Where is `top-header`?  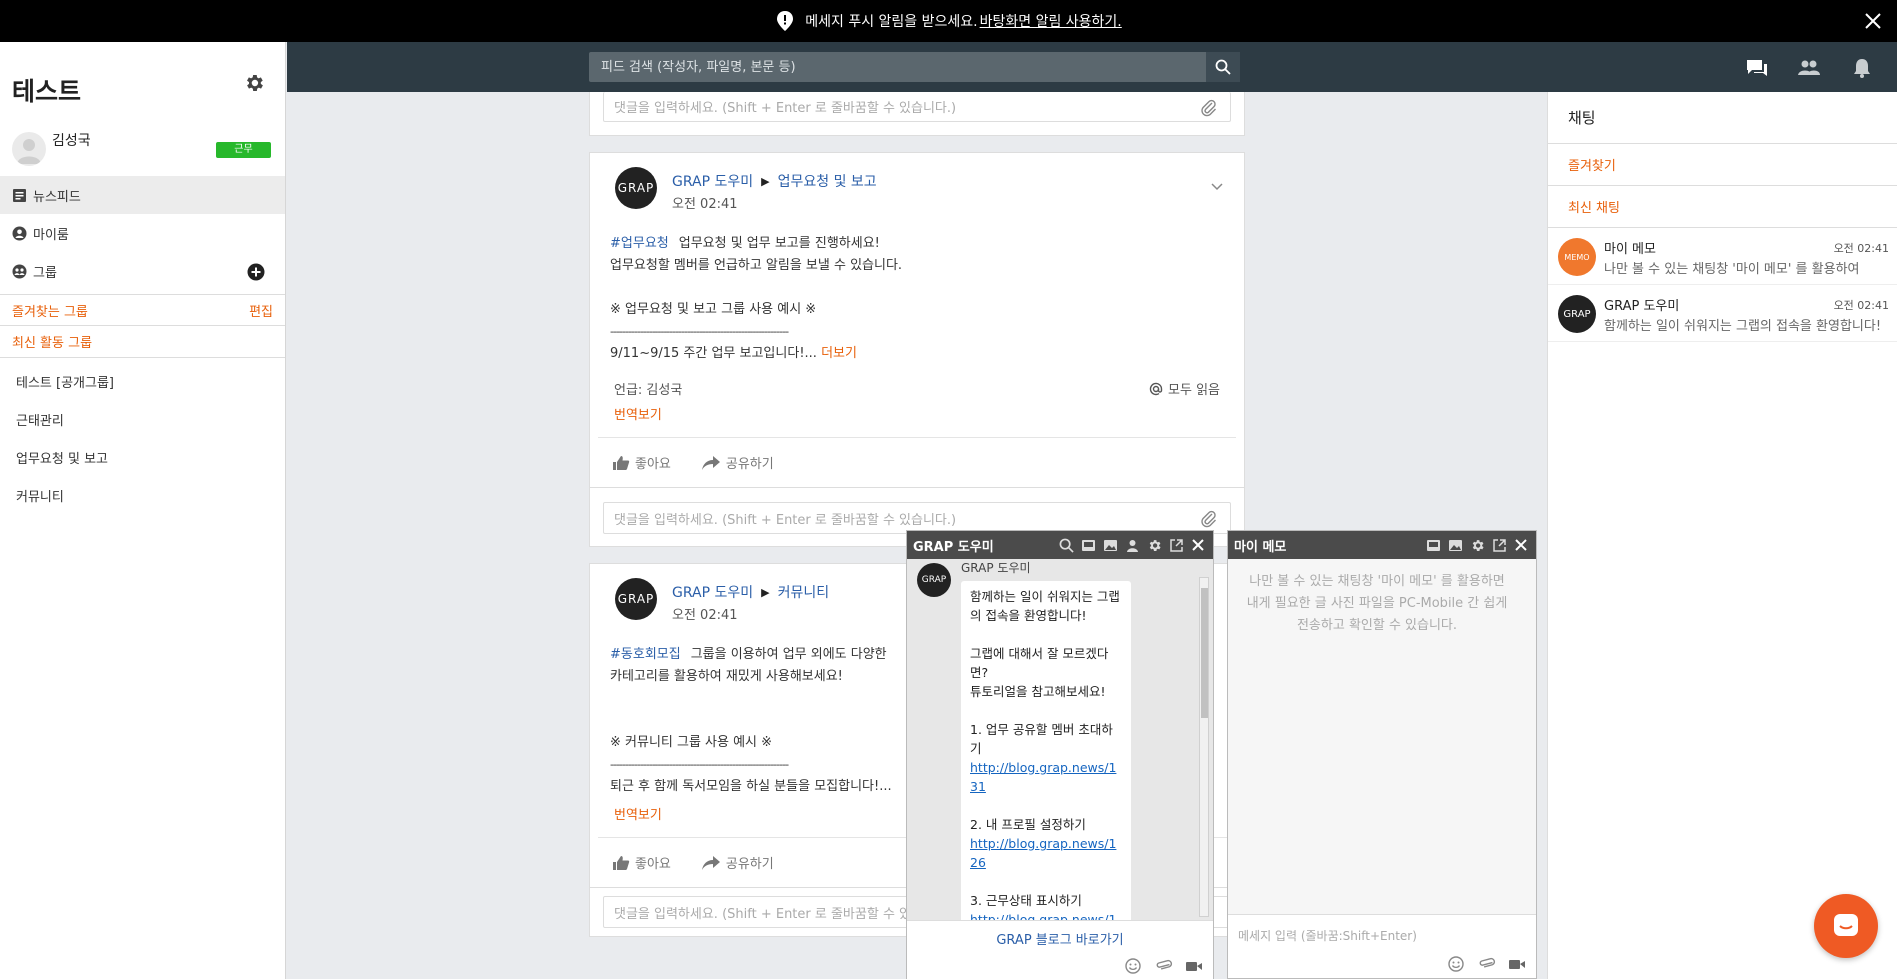
top-header is located at coordinates (1092, 67).